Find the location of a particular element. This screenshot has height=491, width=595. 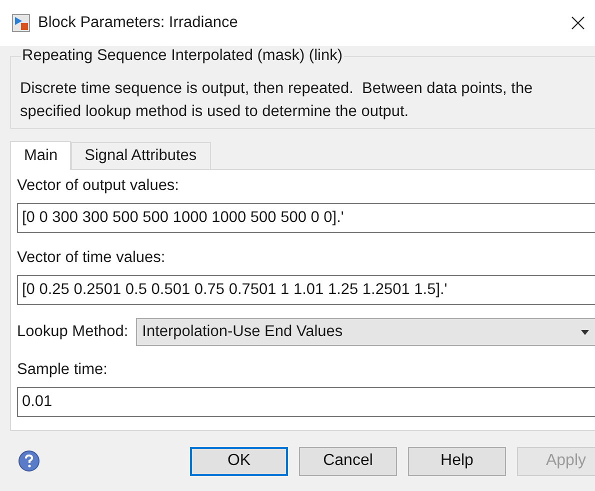

field-label: Vector of time values: is located at coordinates (91, 258).